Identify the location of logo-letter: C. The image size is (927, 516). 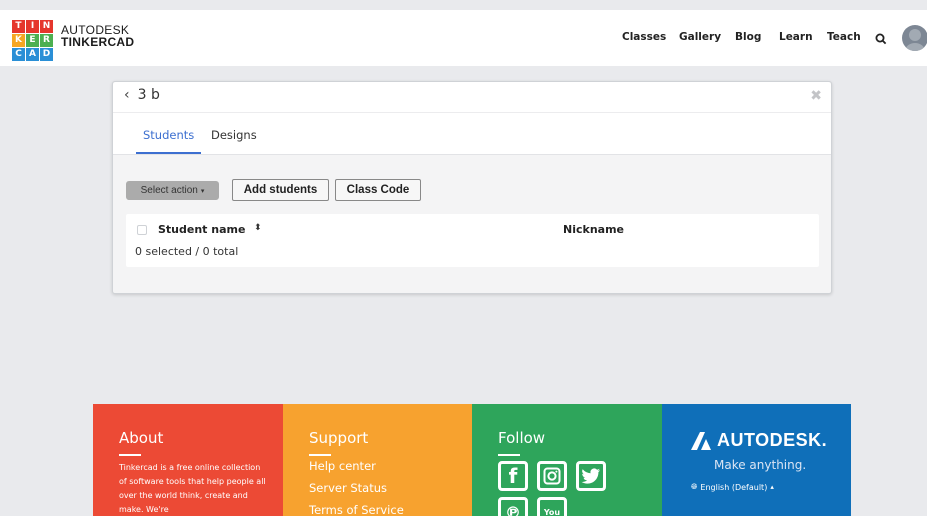
(18, 54).